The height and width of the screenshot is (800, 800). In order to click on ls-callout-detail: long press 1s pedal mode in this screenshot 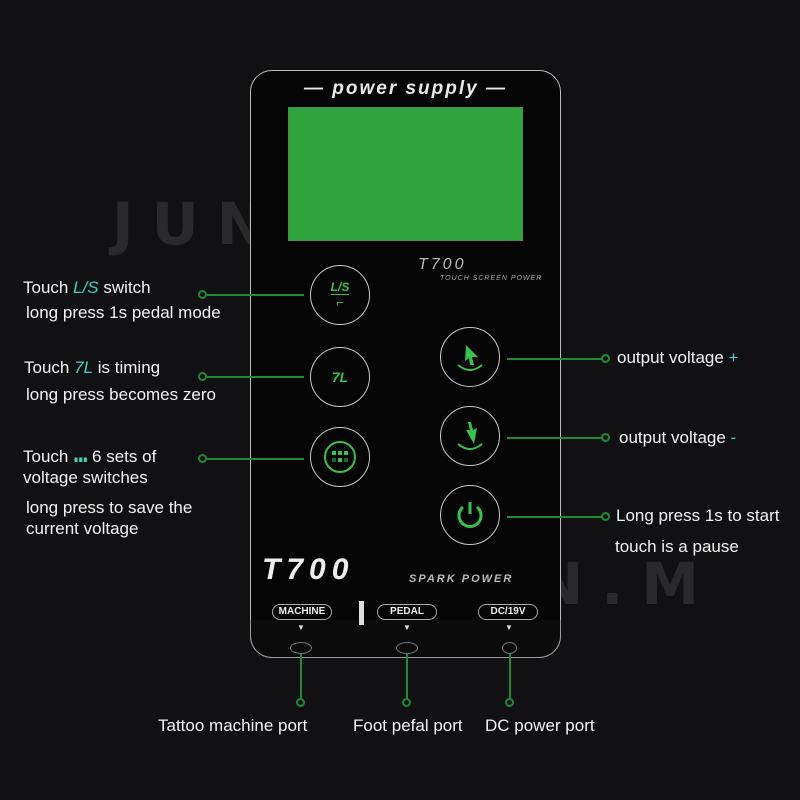, I will do `click(123, 312)`.